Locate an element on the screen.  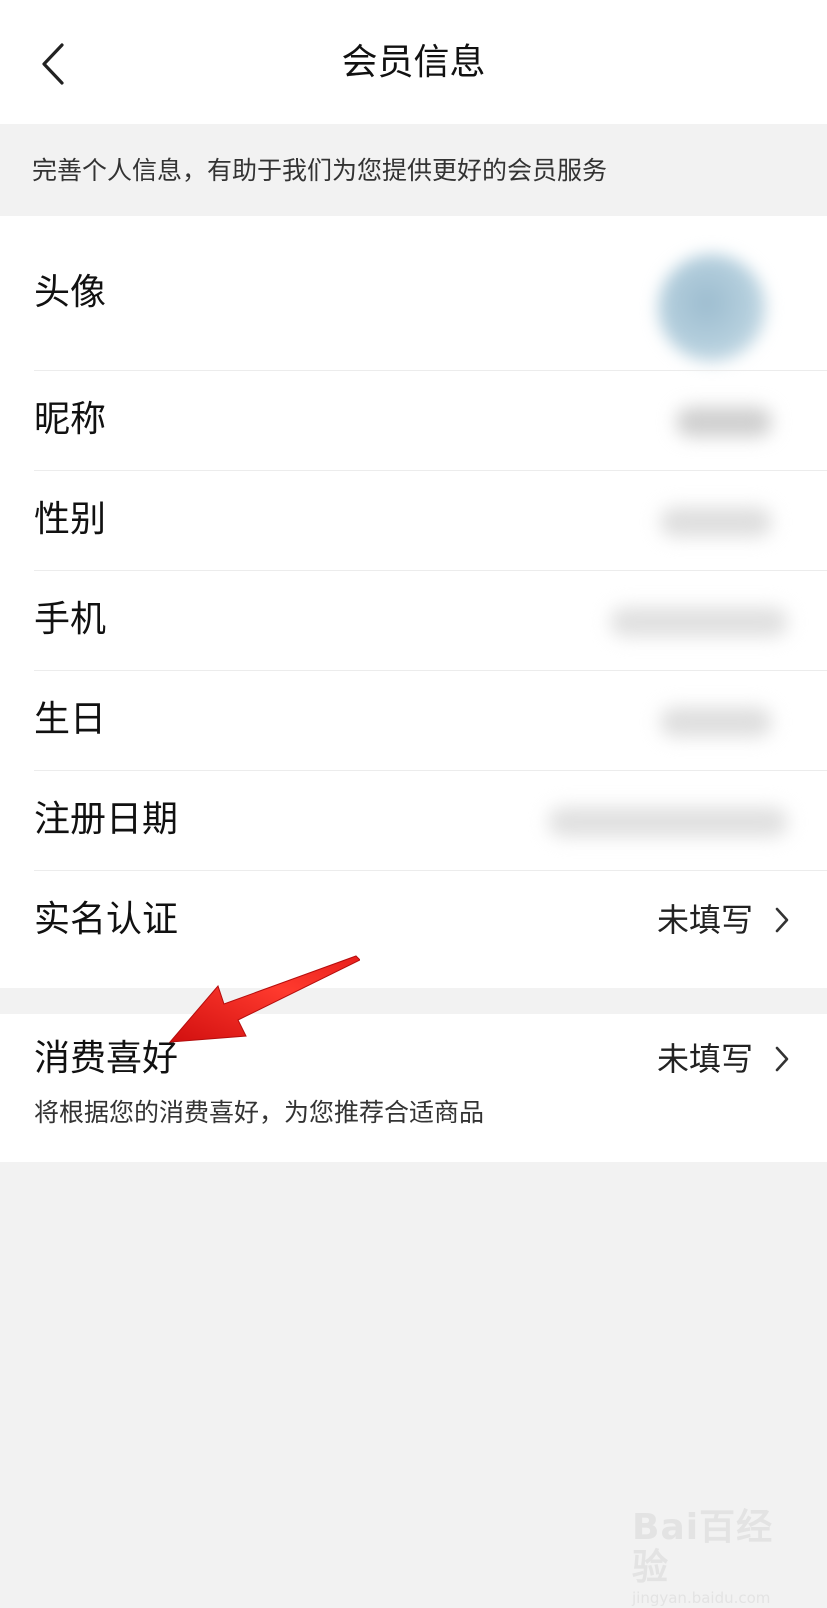
page-title: 会员信息 is located at coordinates (413, 62).